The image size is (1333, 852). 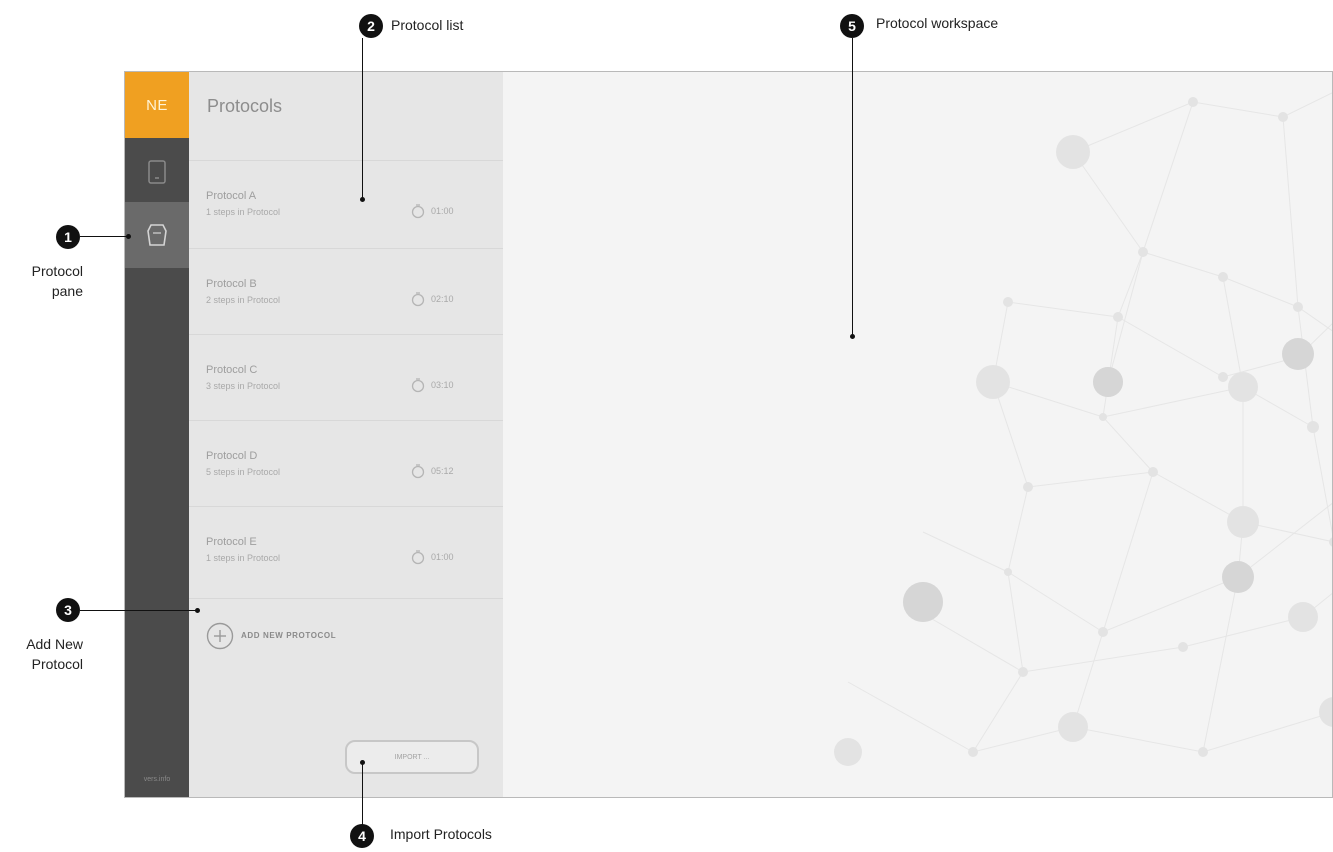 What do you see at coordinates (346, 462) in the screenshot?
I see `protocol-item-d: Protocol D 5 steps in Protocol 05:12` at bounding box center [346, 462].